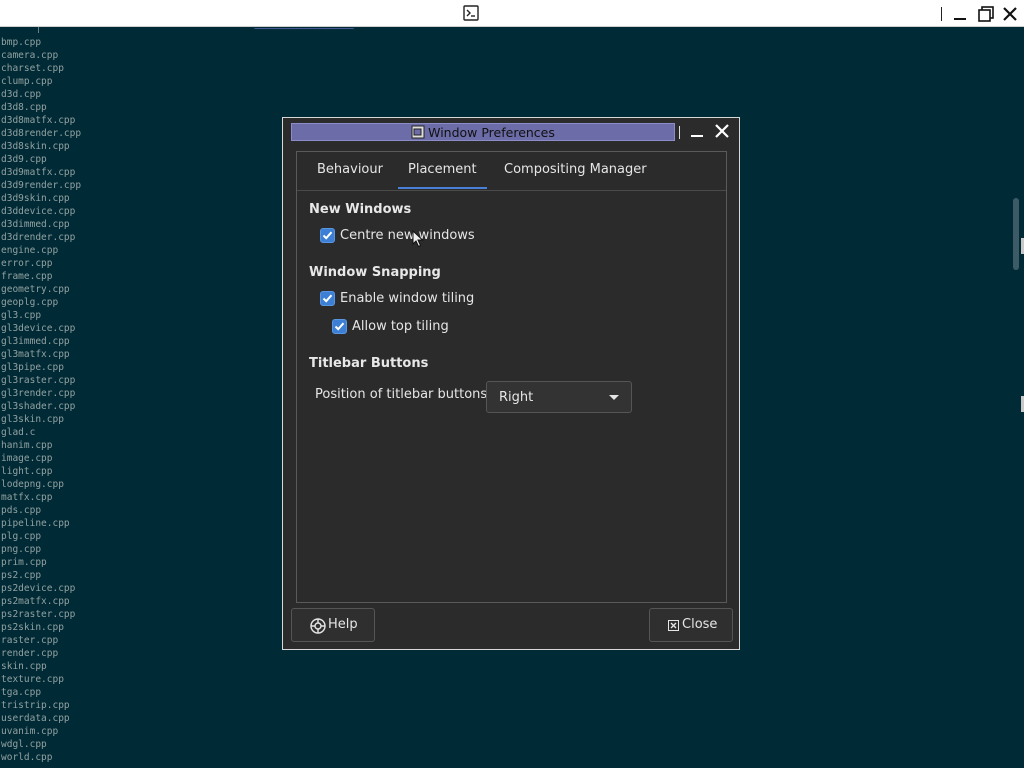  Describe the element at coordinates (27, 458) in the screenshot. I see `file-list-item: image.cpp` at that location.